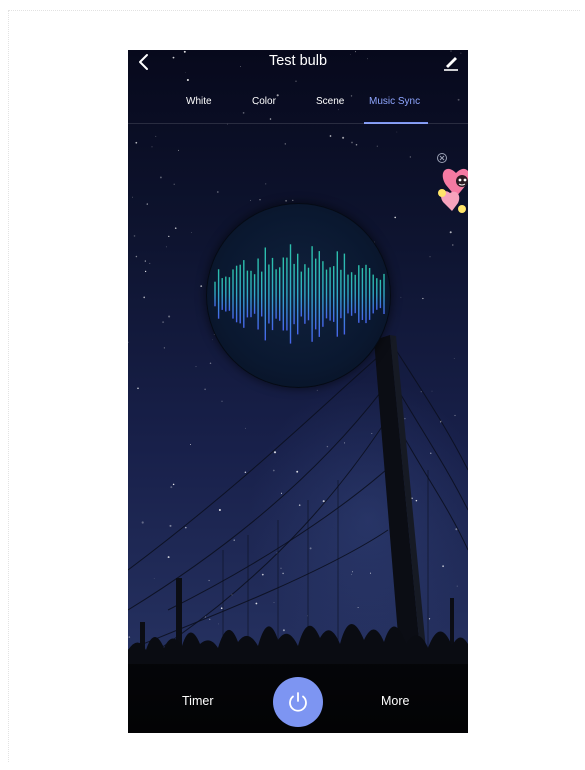 Image resolution: width=585 pixels, height=770 pixels. Describe the element at coordinates (395, 701) in the screenshot. I see `more-button: More` at that location.